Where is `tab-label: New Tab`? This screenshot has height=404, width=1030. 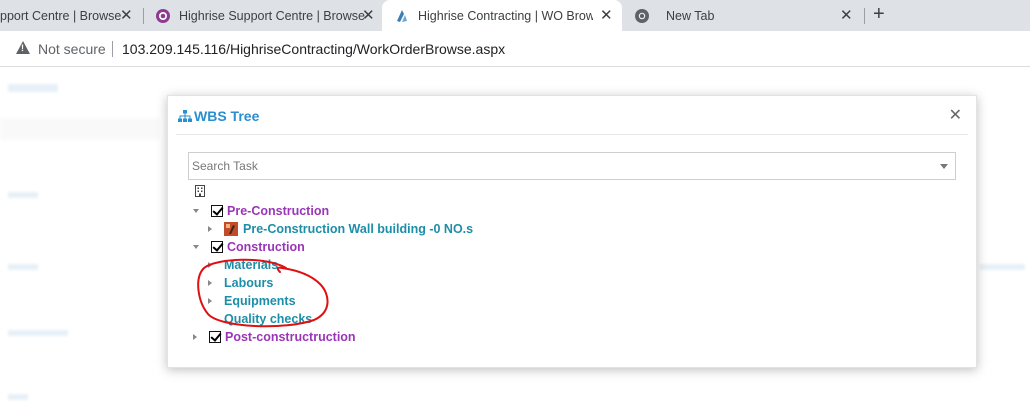
tab-label: New Tab is located at coordinates (690, 15).